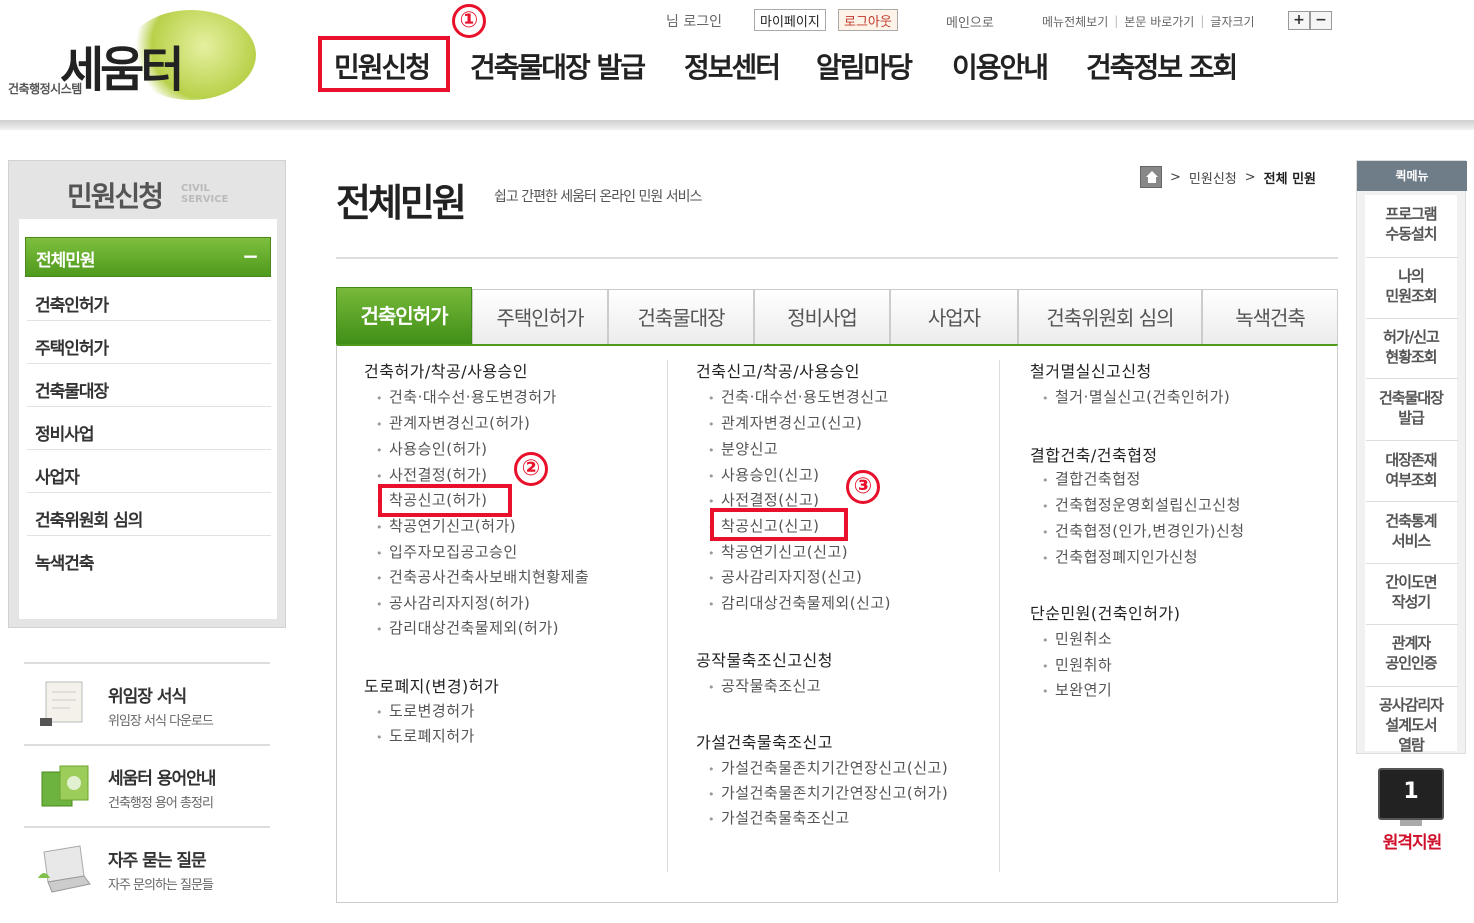  What do you see at coordinates (1091, 478) in the screenshot?
I see `list-item: • 결합건축협정` at bounding box center [1091, 478].